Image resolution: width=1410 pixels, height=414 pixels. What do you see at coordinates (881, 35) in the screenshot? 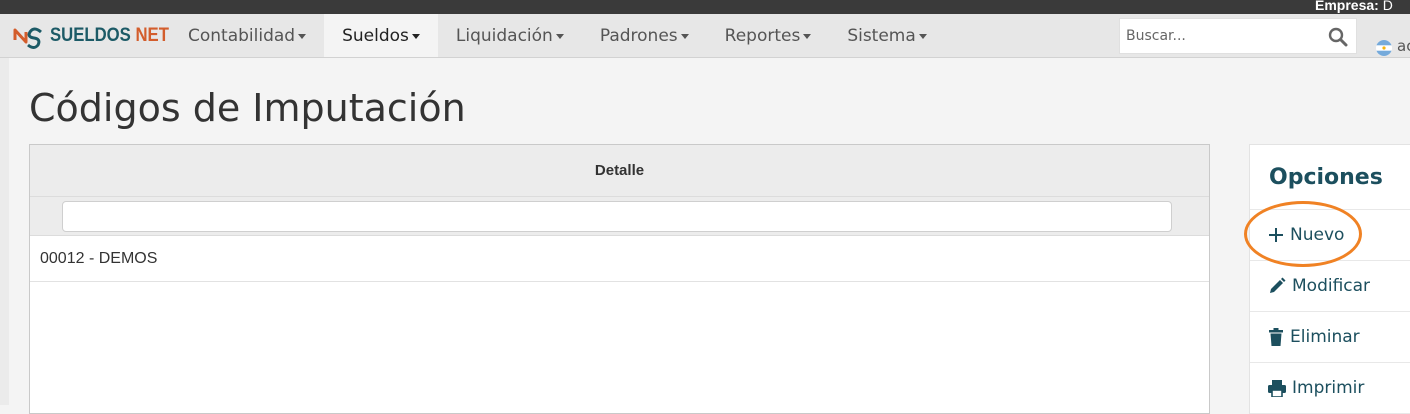
I see `nav-label: Sistema` at bounding box center [881, 35].